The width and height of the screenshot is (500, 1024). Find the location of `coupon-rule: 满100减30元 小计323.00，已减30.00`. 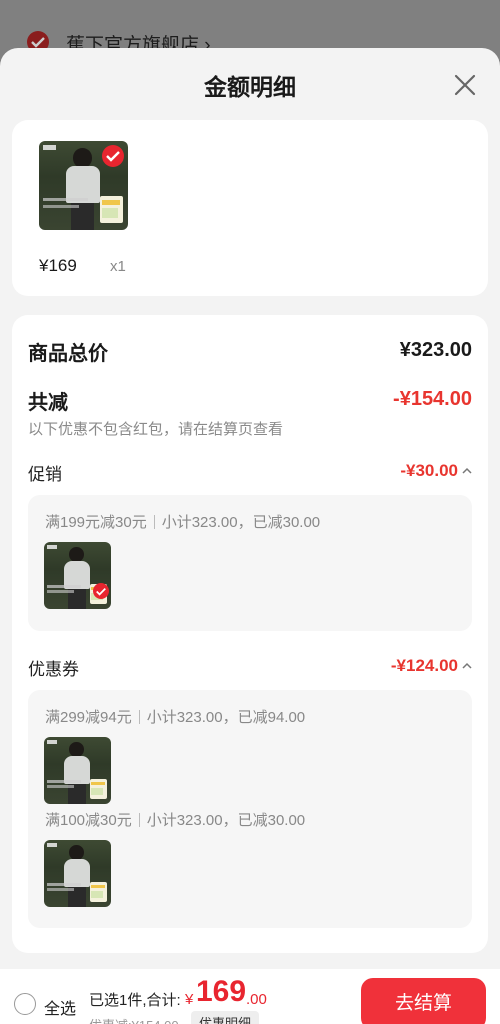

coupon-rule: 满100减30元 小计323.00，已减30.00 is located at coordinates (175, 820).